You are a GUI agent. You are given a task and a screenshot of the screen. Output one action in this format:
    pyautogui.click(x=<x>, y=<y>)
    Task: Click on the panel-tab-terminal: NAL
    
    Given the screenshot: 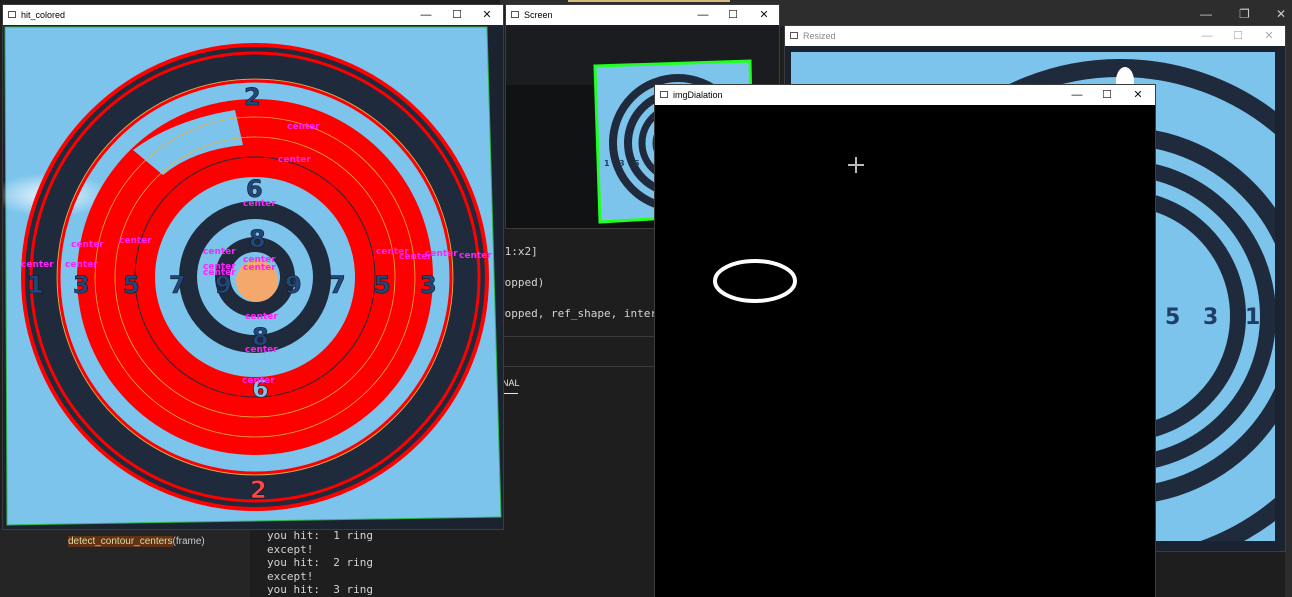 What is the action you would take?
    pyautogui.click(x=511, y=383)
    